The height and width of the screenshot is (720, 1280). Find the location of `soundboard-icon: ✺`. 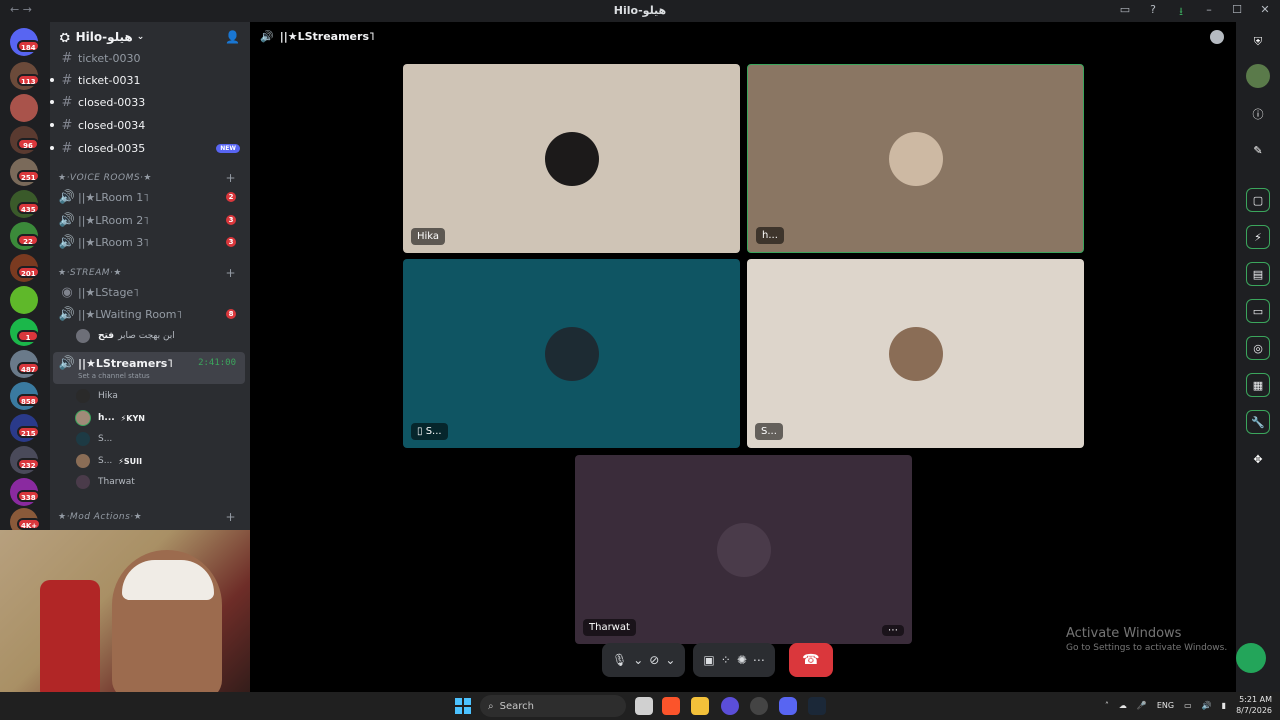

soundboard-icon: ✺ is located at coordinates (742, 660).